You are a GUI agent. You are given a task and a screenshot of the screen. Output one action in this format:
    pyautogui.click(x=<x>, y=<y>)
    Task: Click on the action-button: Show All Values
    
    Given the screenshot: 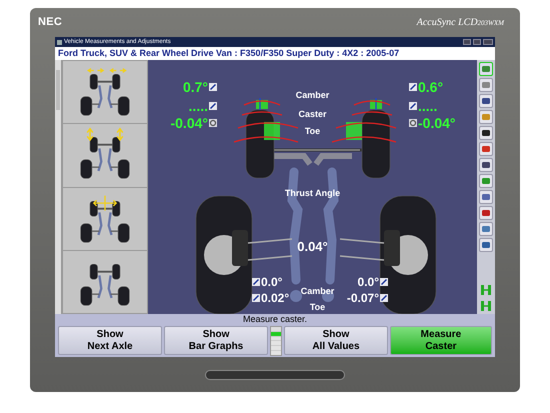 What is the action you would take?
    pyautogui.click(x=336, y=340)
    